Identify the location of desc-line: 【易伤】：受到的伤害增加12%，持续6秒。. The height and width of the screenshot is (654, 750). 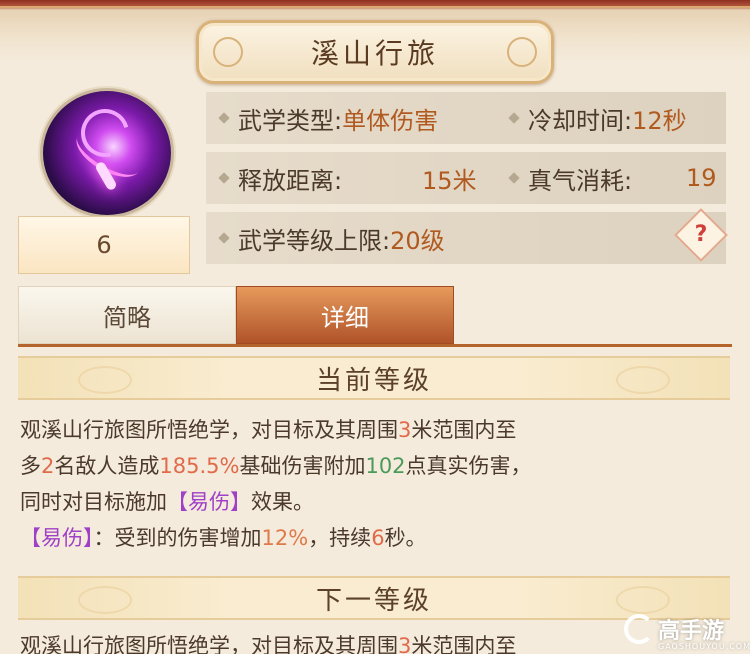
(376, 538).